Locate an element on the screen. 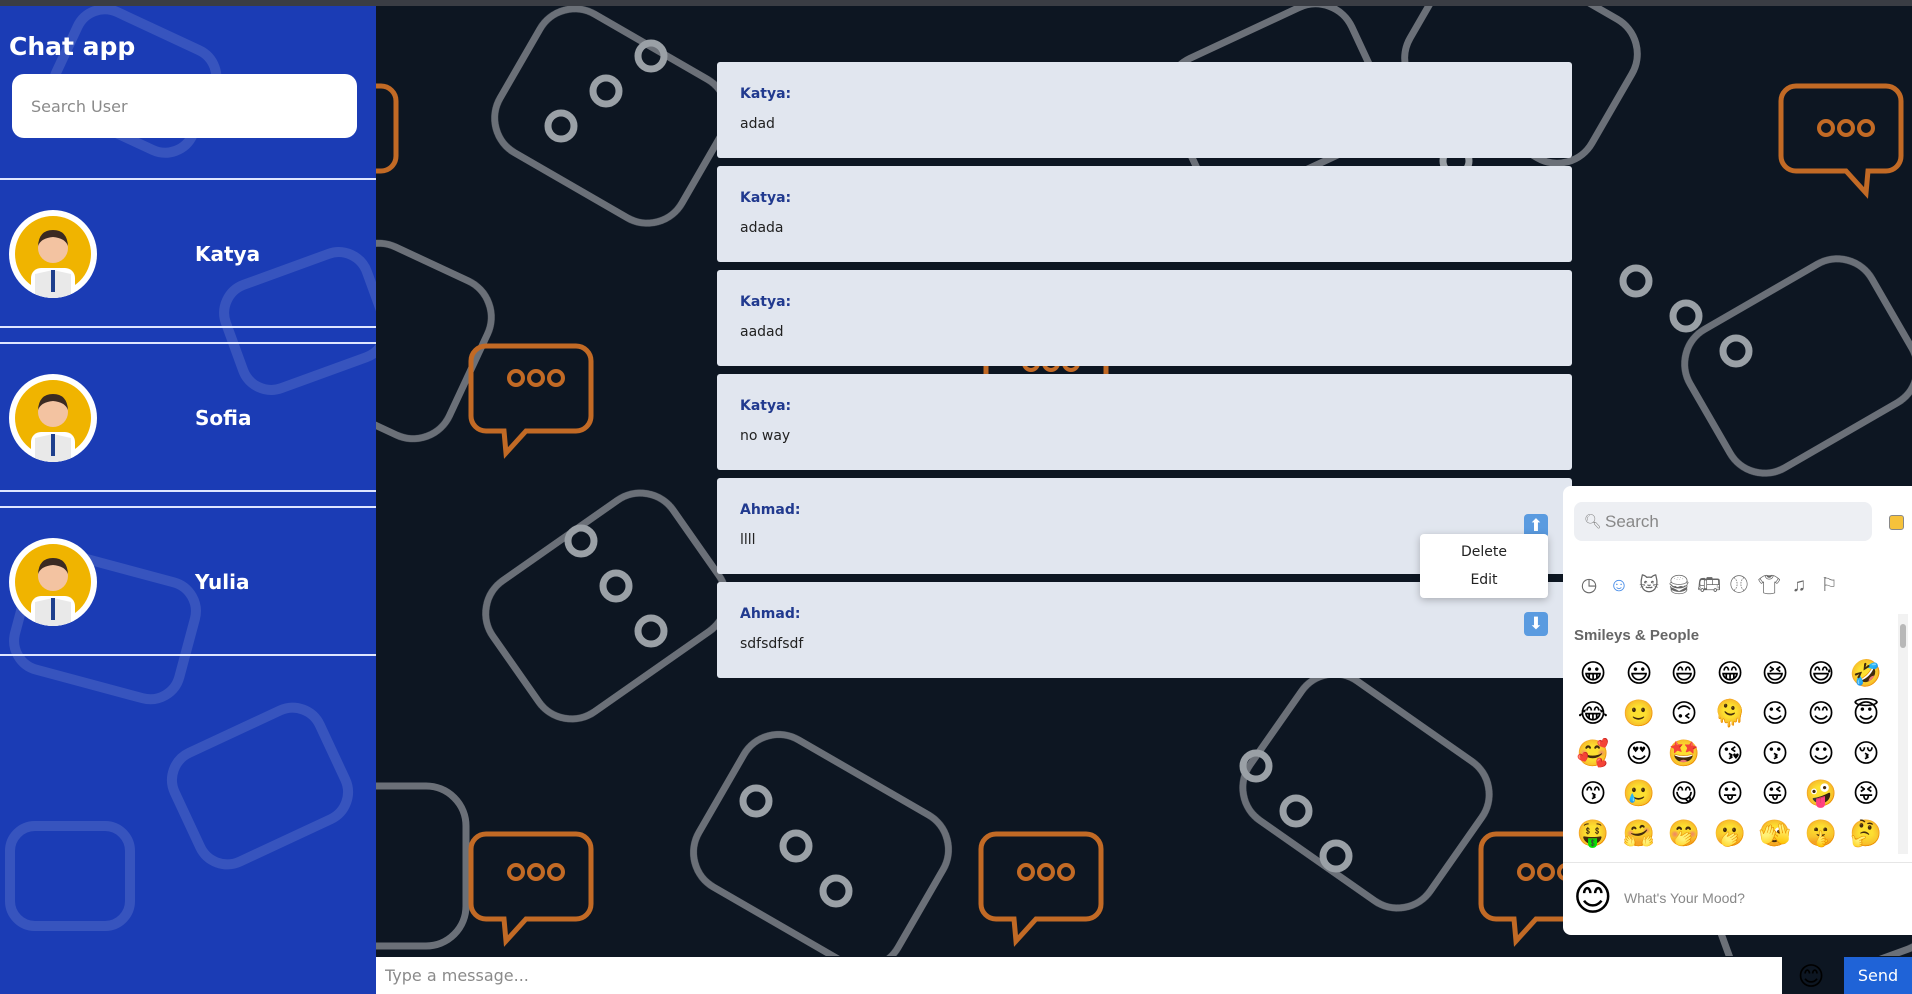  user-item-sofia: Sofia is located at coordinates (188, 417).